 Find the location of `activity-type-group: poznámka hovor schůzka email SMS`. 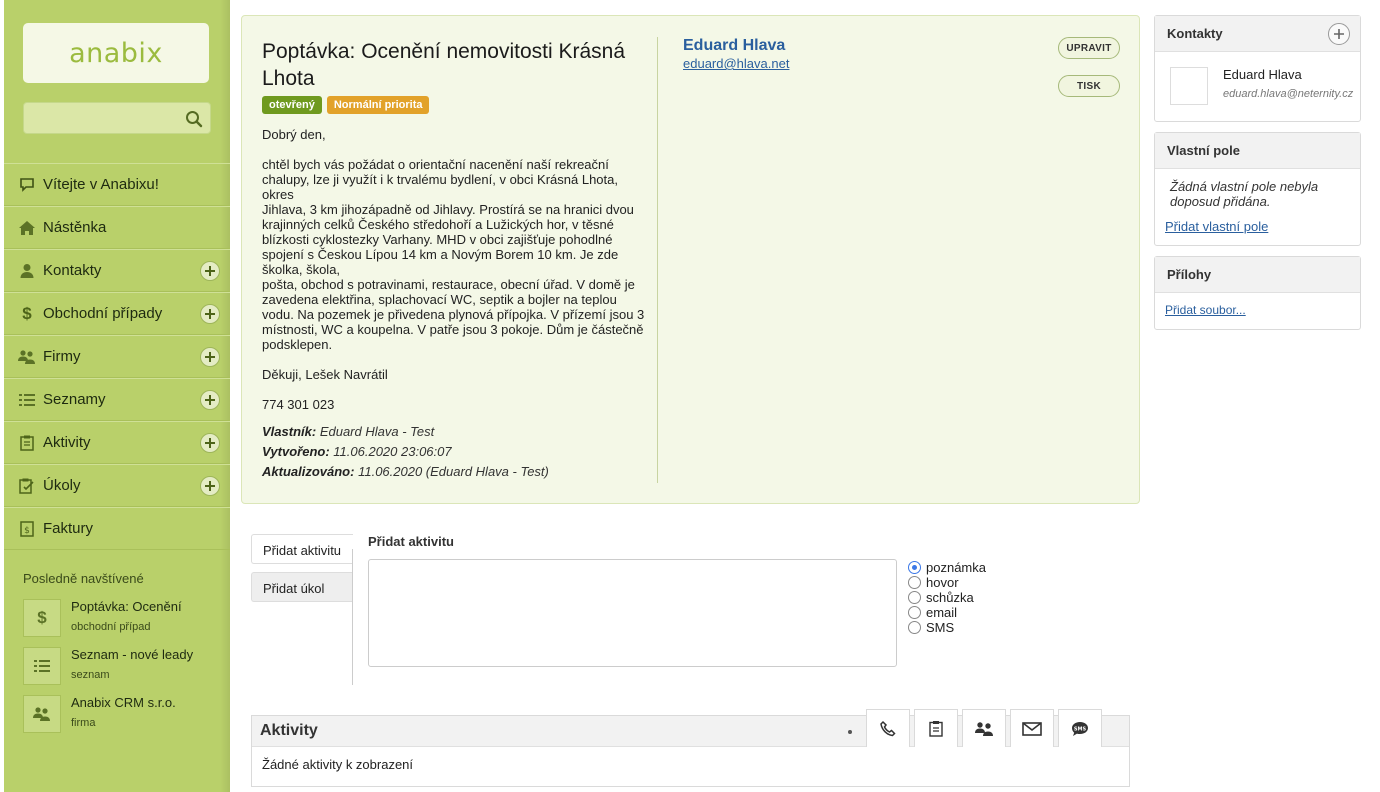

activity-type-group: poznámka hovor schůzka email SMS is located at coordinates (947, 597).